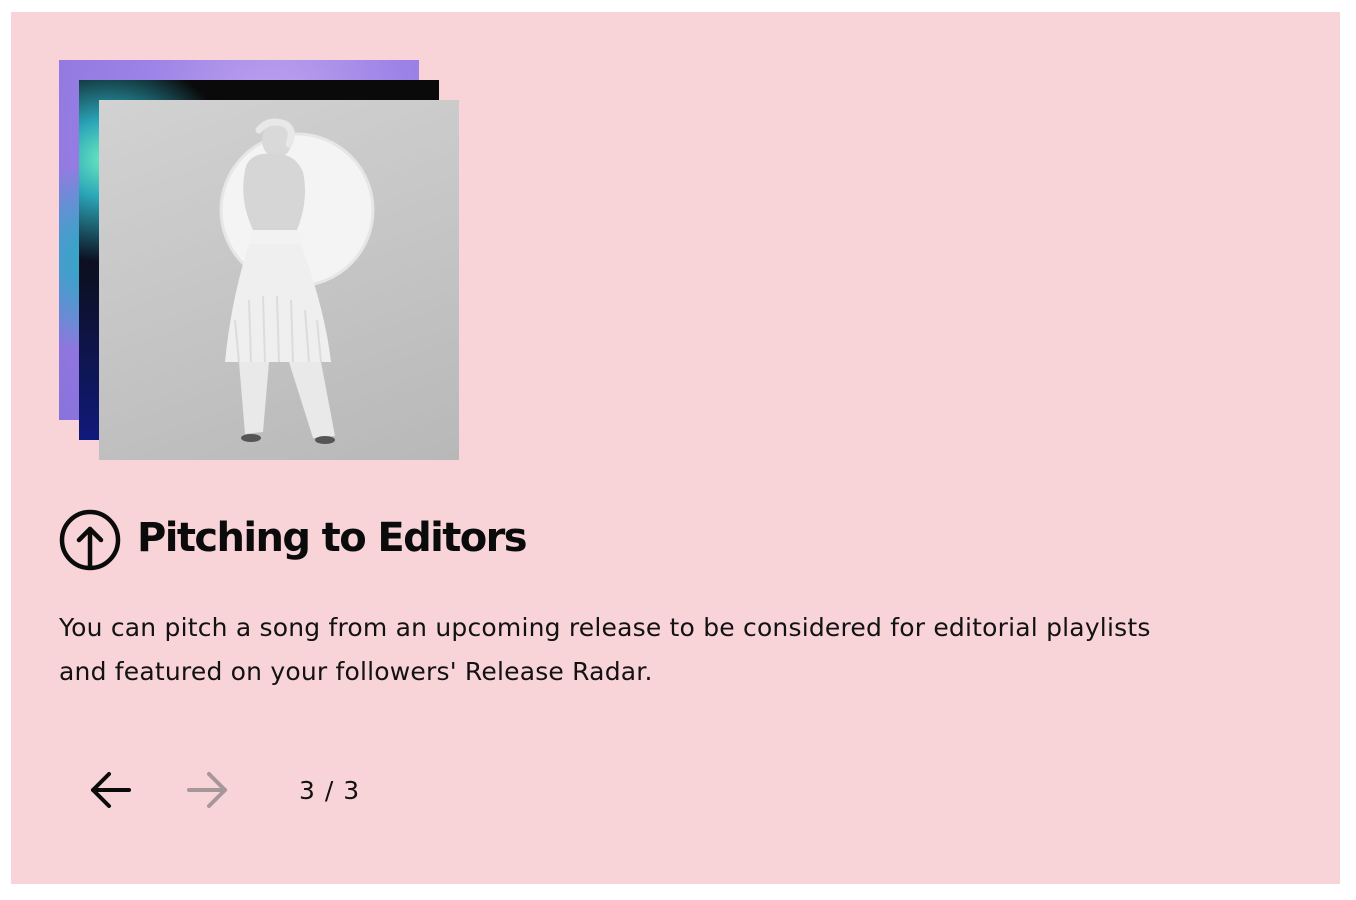 This screenshot has width=1356, height=900. Describe the element at coordinates (90, 540) in the screenshot. I see `arrow-up-circle-icon` at that location.